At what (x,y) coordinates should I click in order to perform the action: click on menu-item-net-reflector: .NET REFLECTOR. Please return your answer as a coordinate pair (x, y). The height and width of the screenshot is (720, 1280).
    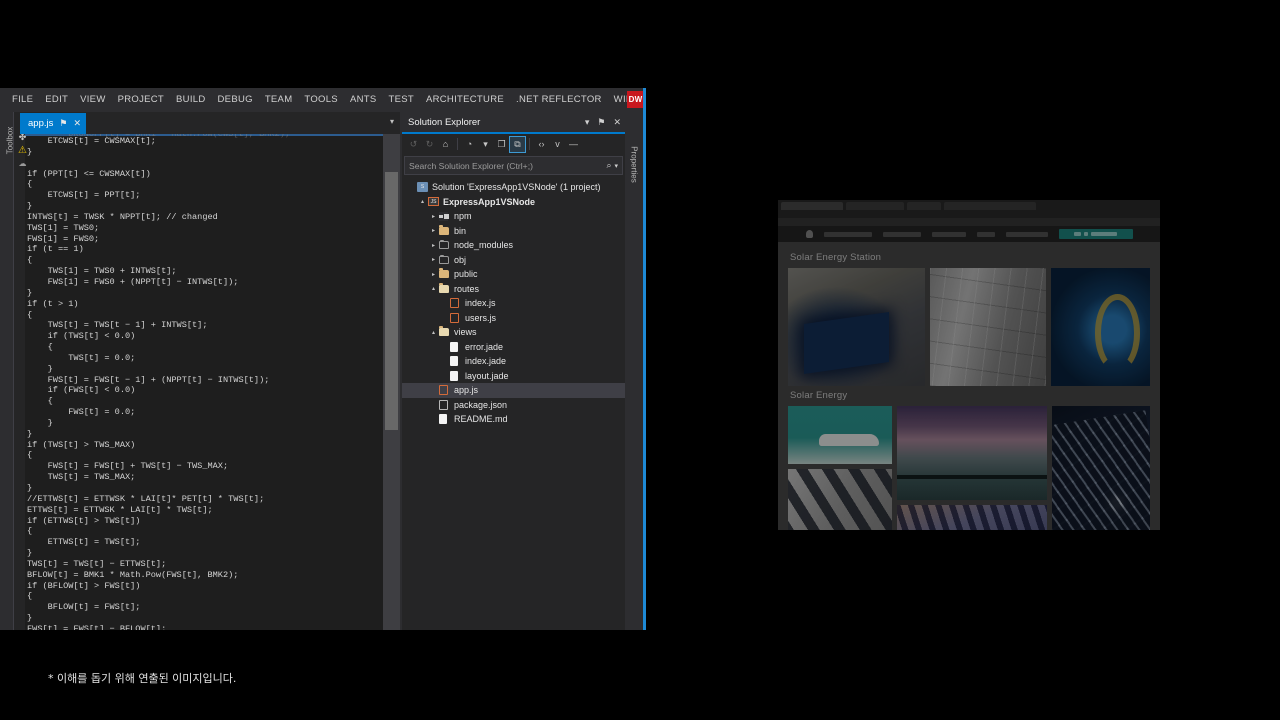
    Looking at the image, I should click on (559, 100).